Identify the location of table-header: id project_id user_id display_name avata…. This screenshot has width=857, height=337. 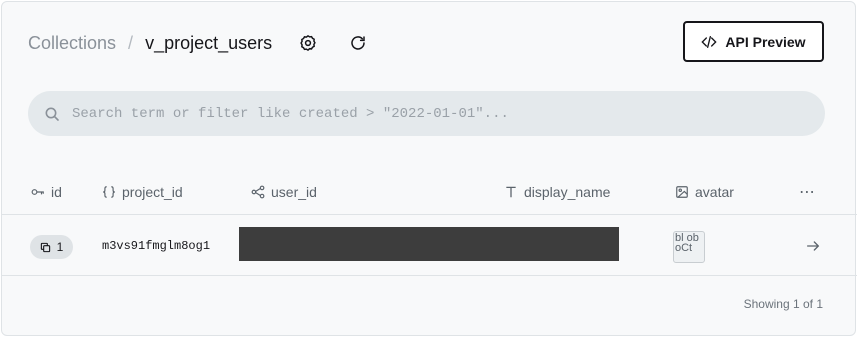
(429, 191).